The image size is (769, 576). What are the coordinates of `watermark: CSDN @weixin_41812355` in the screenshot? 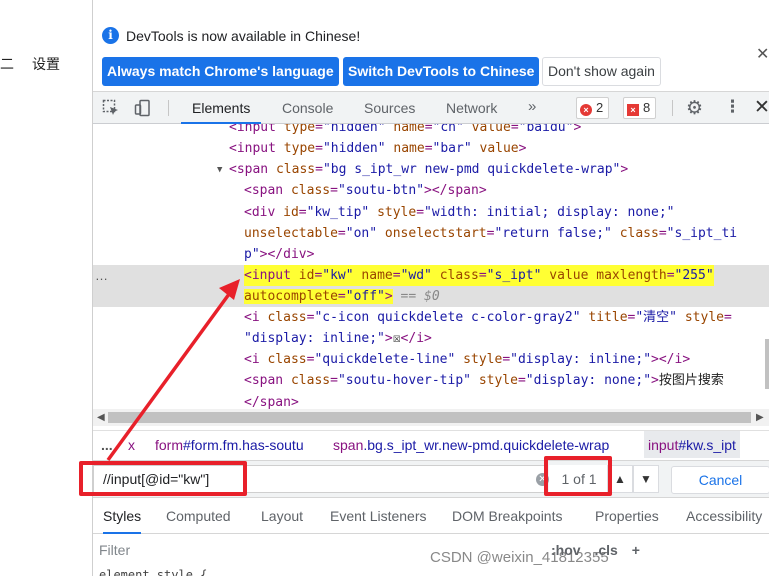 It's located at (519, 557).